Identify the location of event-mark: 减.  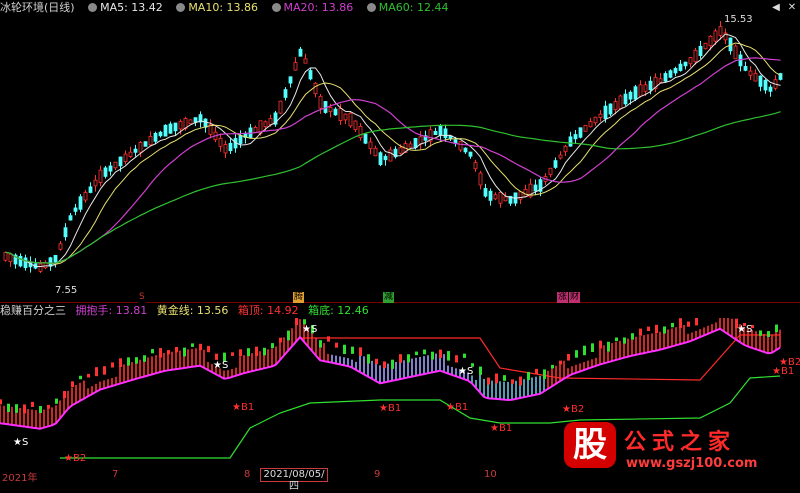
(389, 297).